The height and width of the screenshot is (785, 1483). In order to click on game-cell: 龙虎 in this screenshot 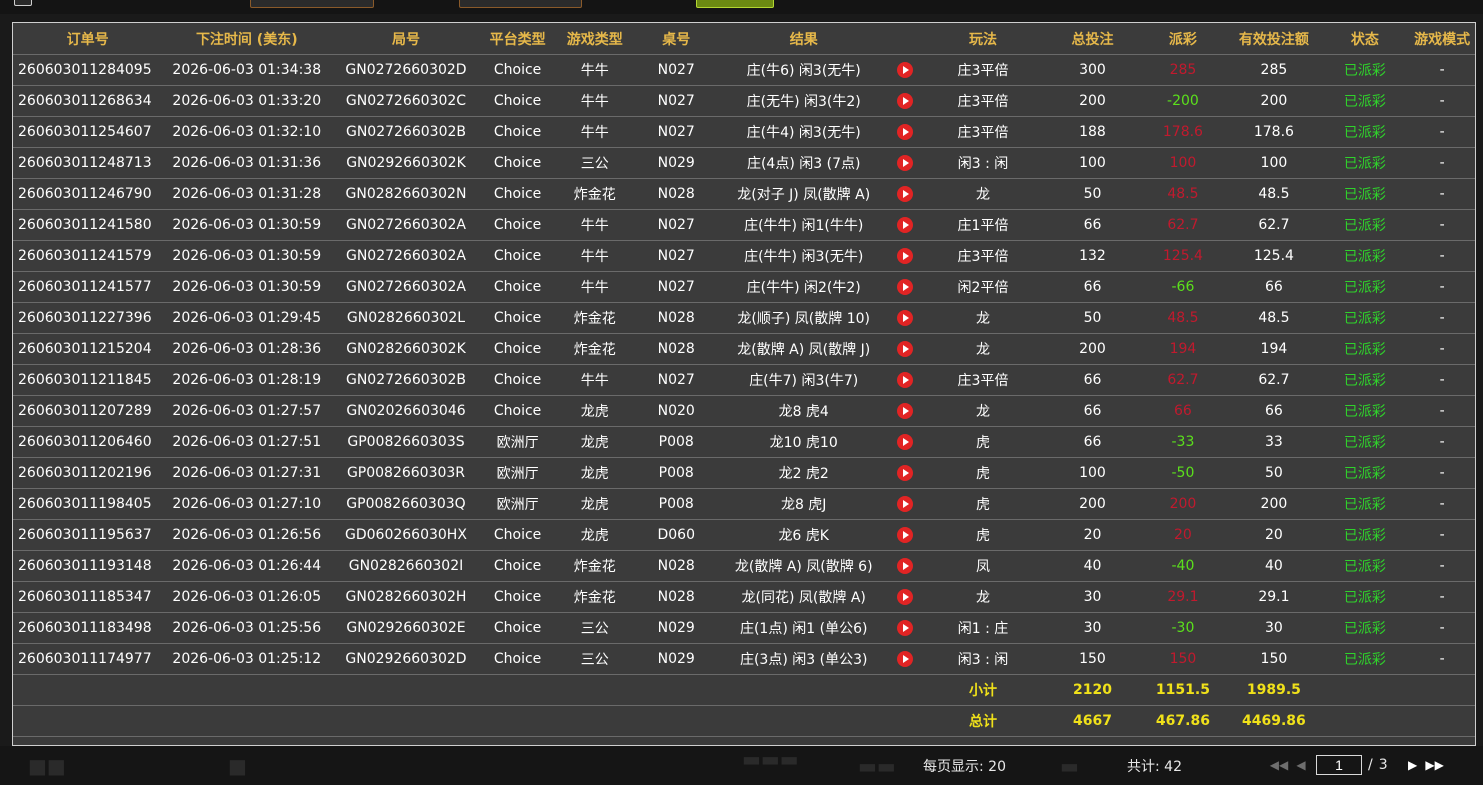, I will do `click(594, 473)`.